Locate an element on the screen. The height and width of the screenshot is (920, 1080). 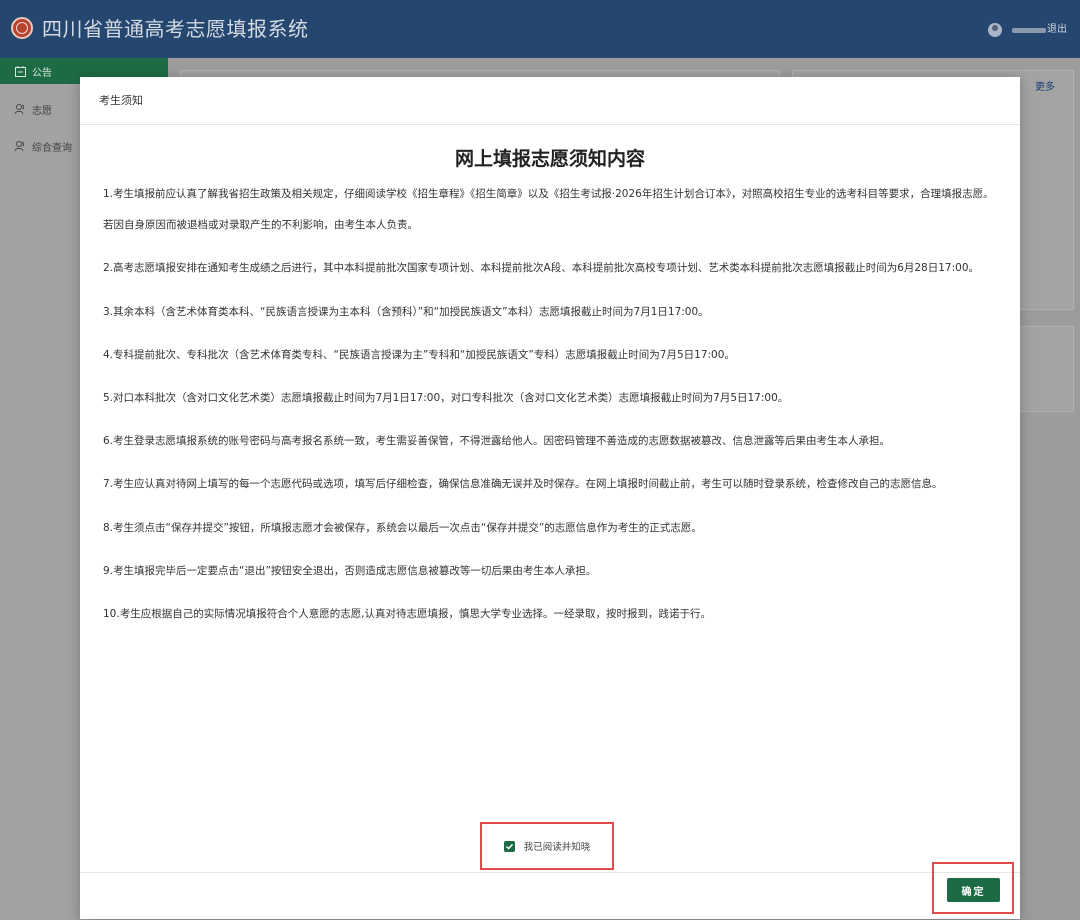
agree-label: 我已阅读并知晓 is located at coordinates (557, 846).